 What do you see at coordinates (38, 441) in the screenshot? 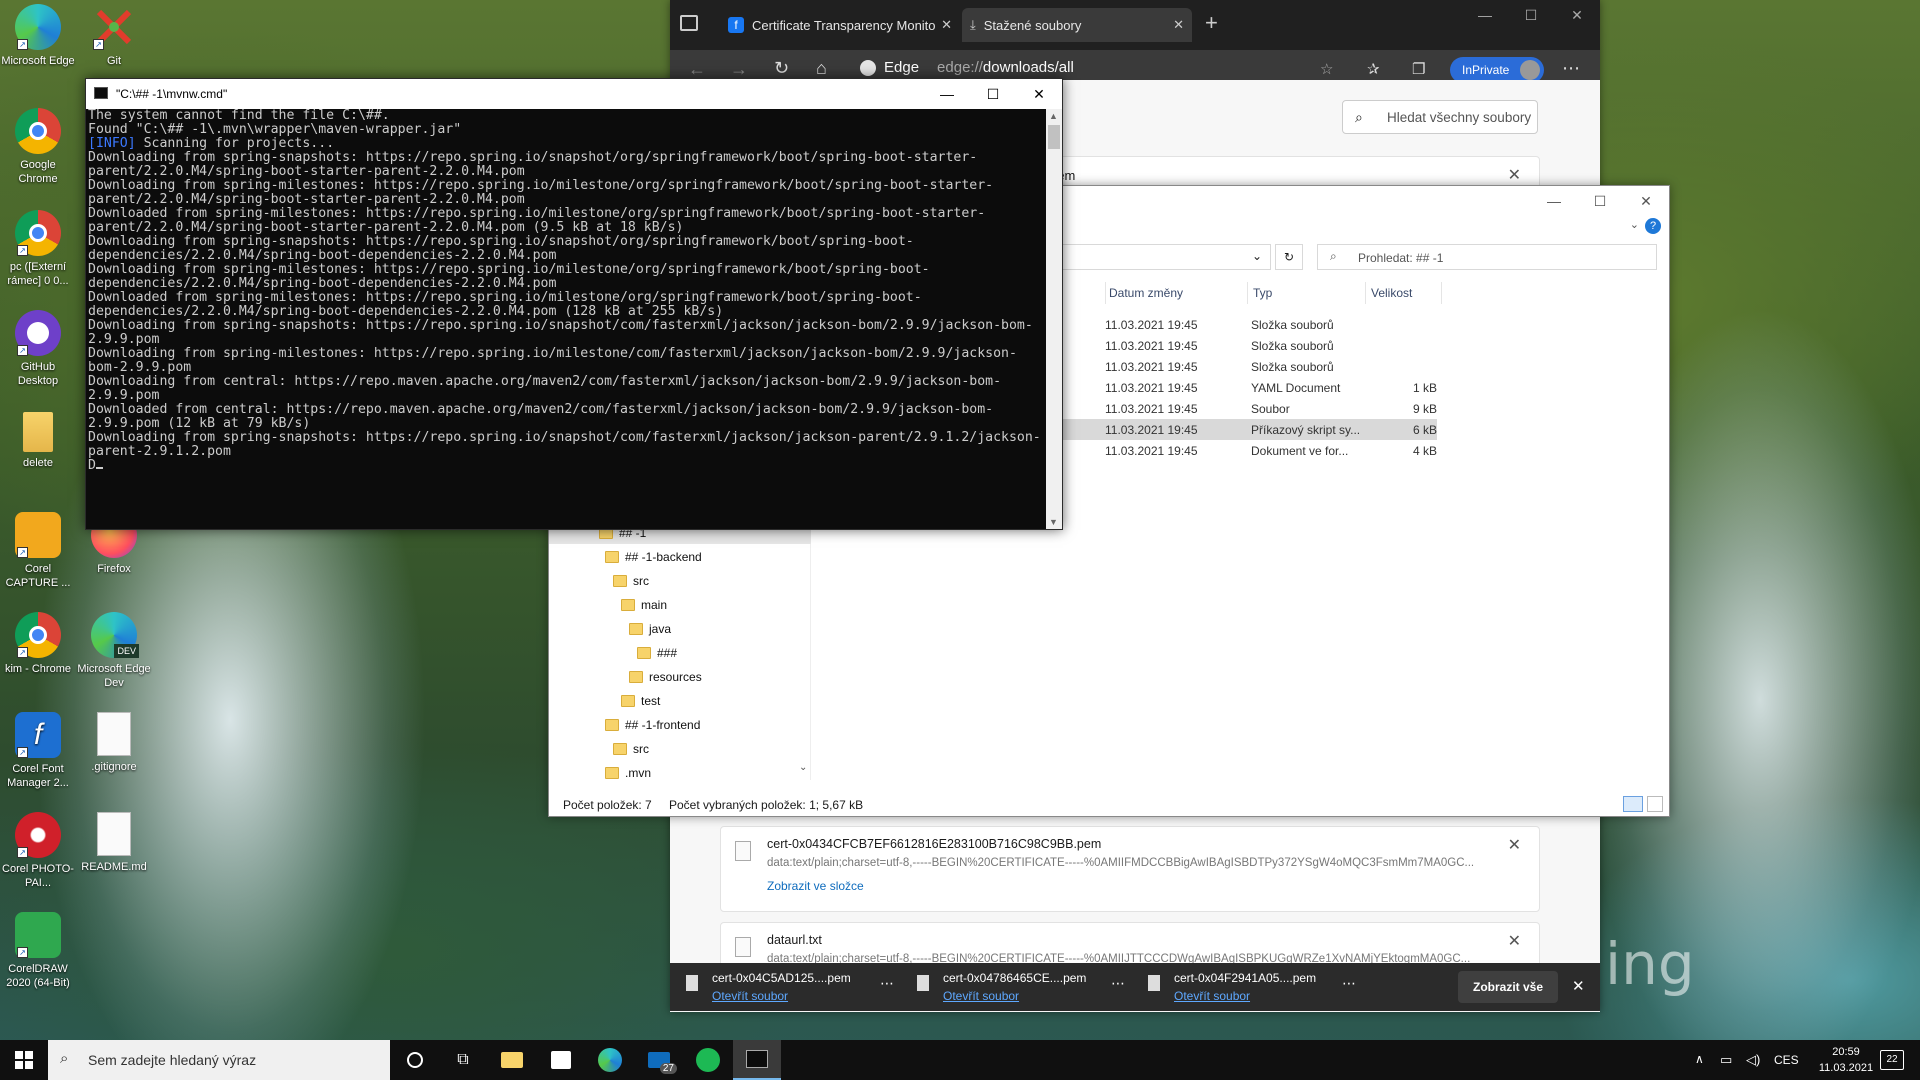
I see `desktop-icon-delete: delete` at bounding box center [38, 441].